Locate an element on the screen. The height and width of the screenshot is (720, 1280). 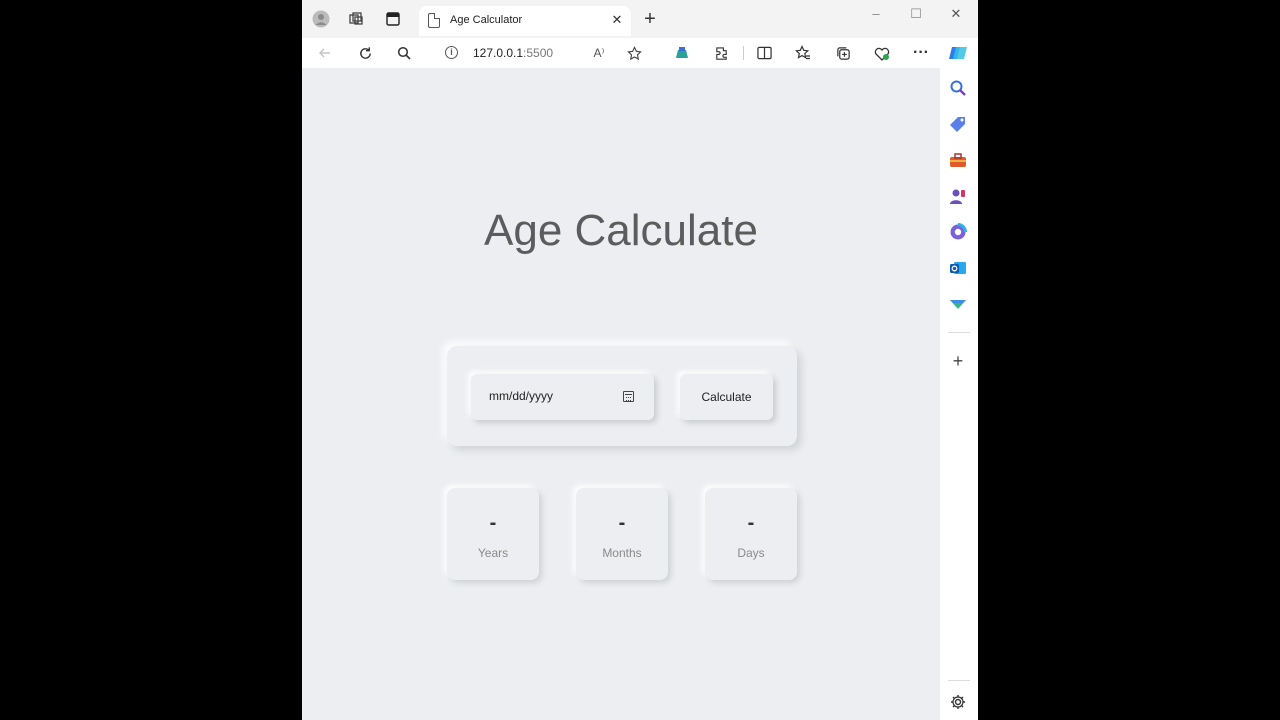
edge-sidebar: + is located at coordinates (959, 394).